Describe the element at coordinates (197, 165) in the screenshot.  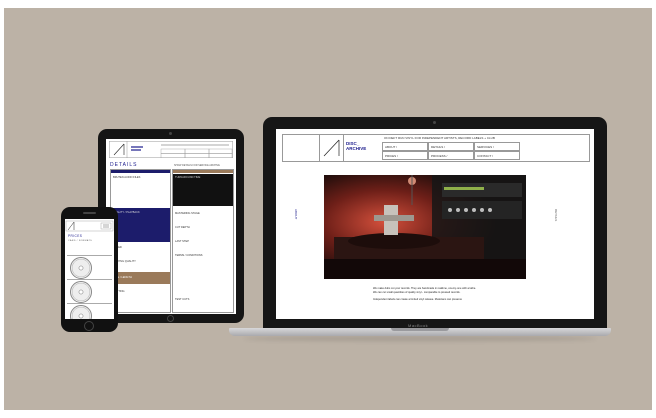
I see `page-subtitle: SHOW DETAILS FOR SERVICE ARCHIVE` at that location.